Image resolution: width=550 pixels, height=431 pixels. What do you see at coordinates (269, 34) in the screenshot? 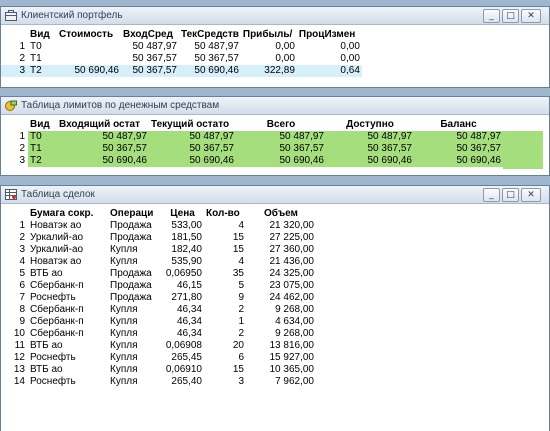
I see `column-header: Прибыль/` at bounding box center [269, 34].